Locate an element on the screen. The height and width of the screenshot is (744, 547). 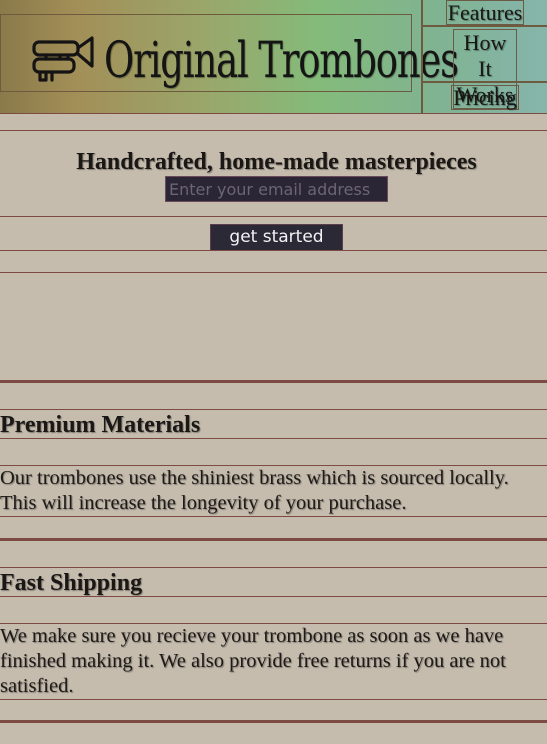
hero-title: Handcrafted, home-made masterpieces is located at coordinates (276, 162).